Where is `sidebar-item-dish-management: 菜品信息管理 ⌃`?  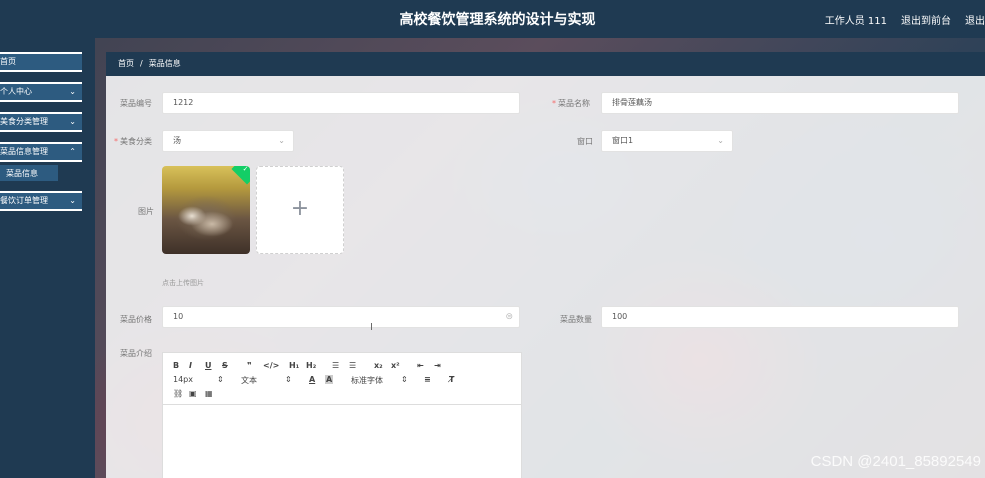
sidebar-item-dish-management: 菜品信息管理 ⌃ is located at coordinates (41, 152).